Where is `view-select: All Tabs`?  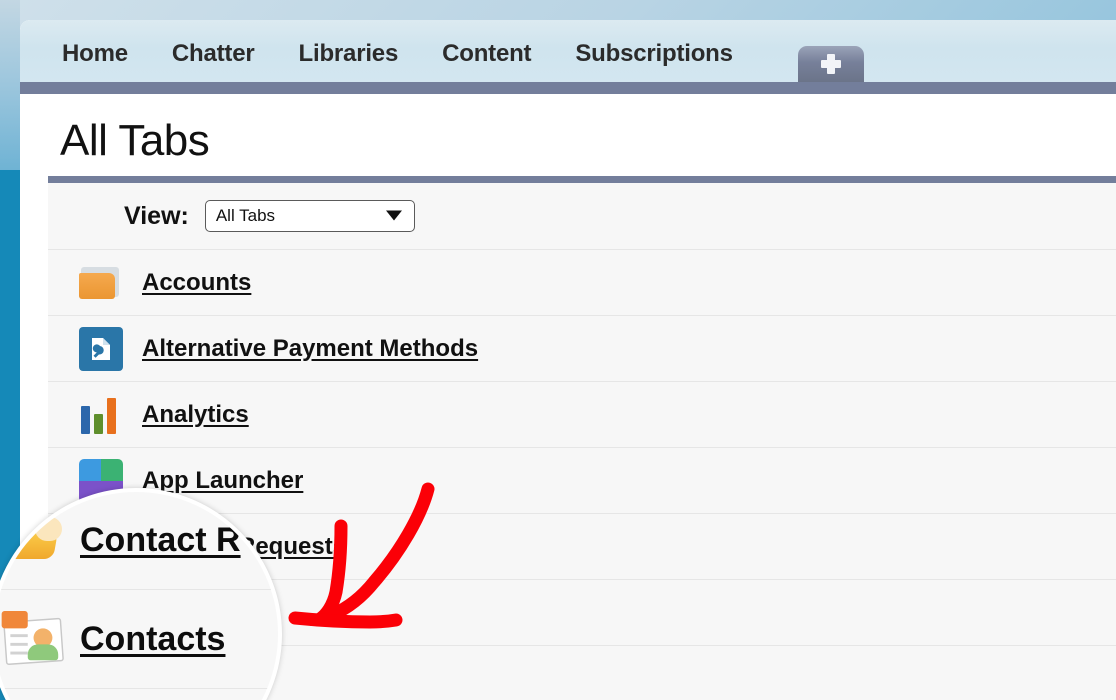
view-select: All Tabs is located at coordinates (309, 216).